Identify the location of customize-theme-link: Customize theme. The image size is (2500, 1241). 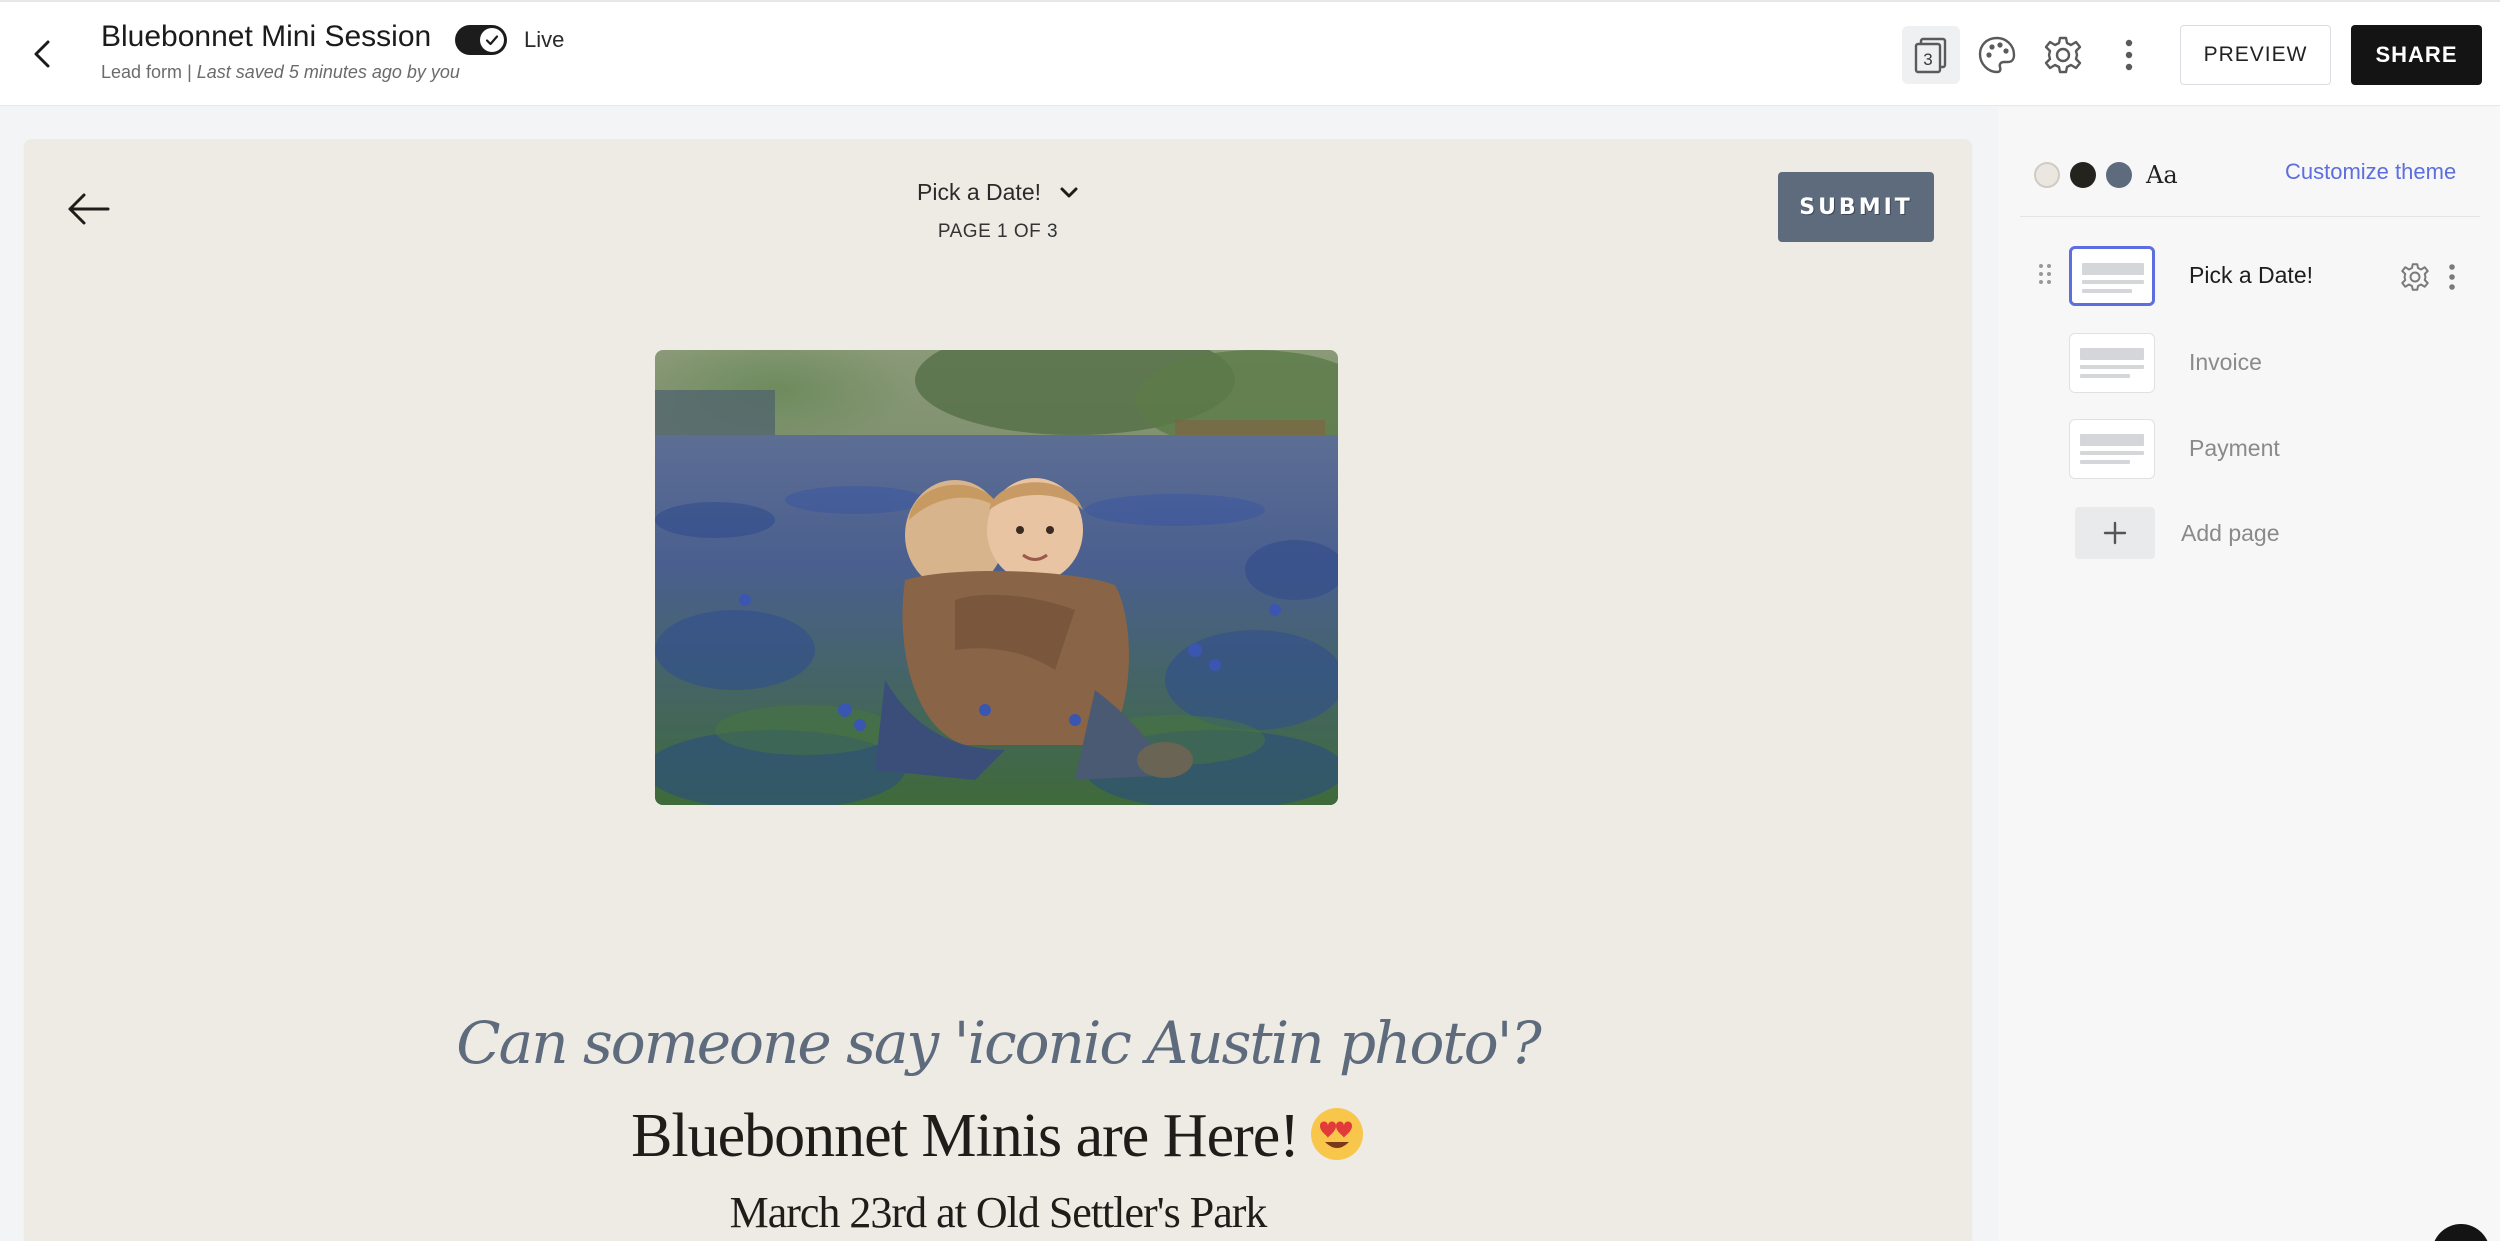
(2370, 172).